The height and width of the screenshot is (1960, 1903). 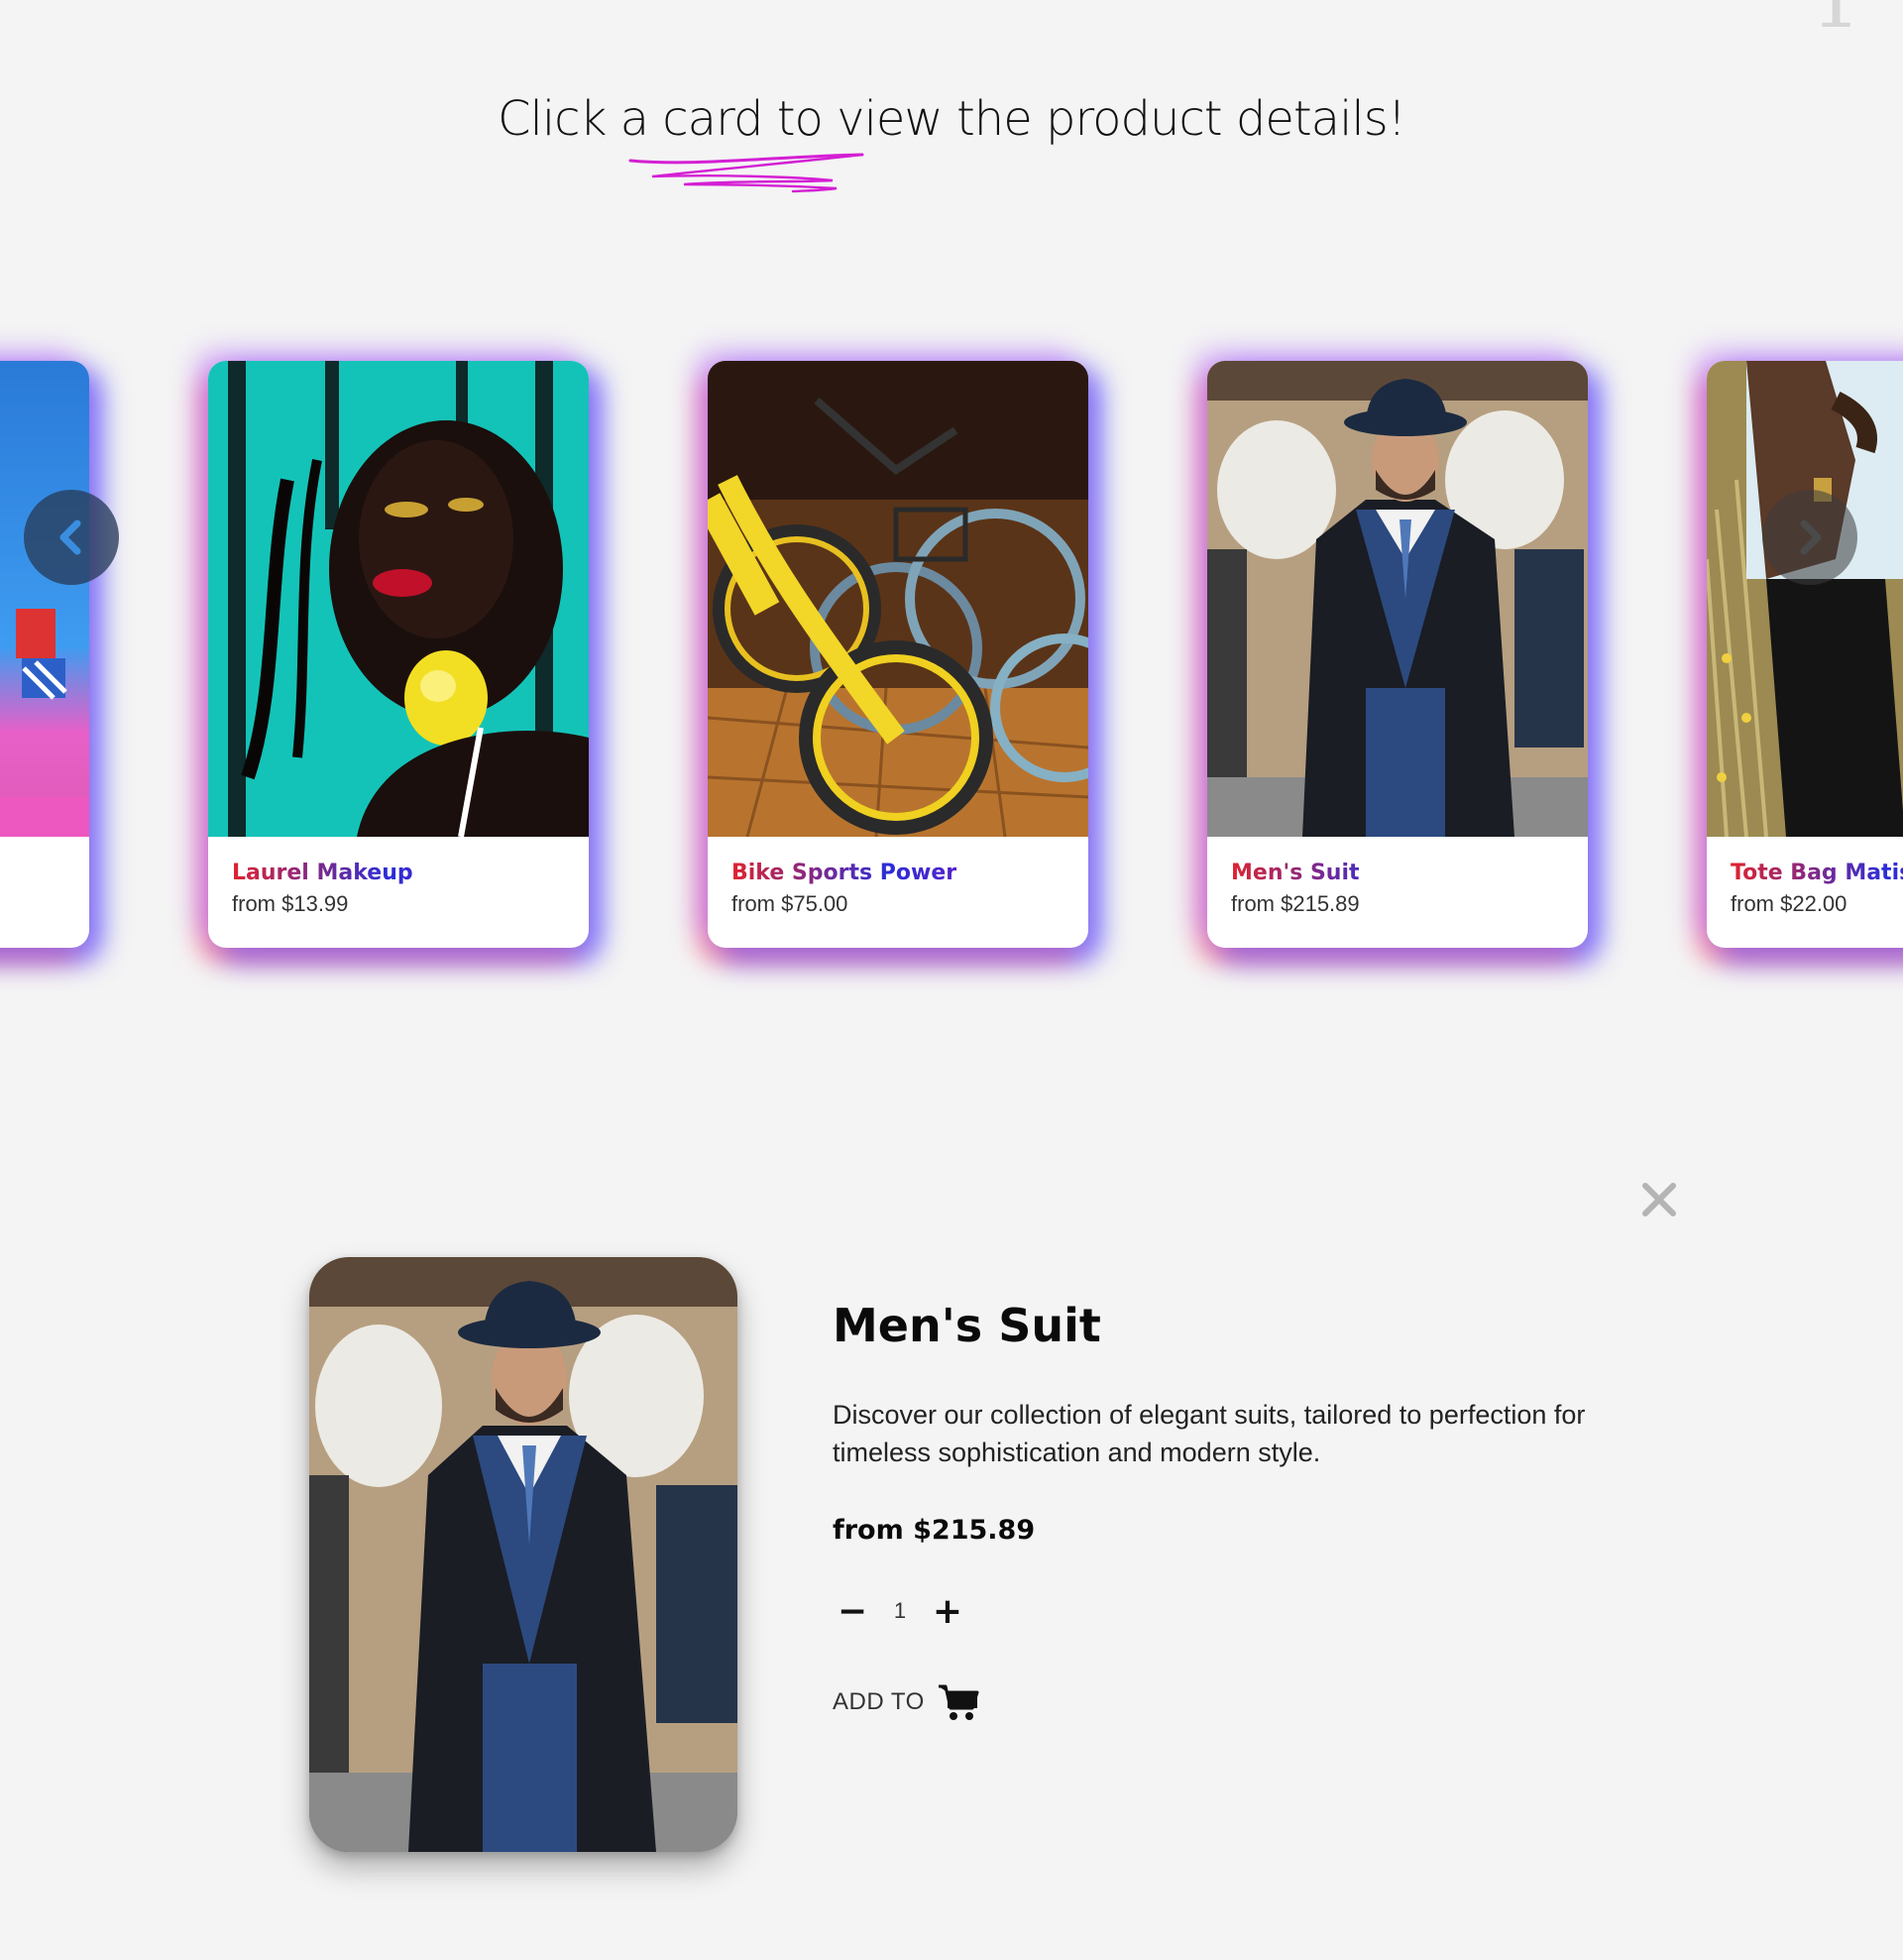 What do you see at coordinates (934, 1530) in the screenshot?
I see `product-price: from $215.89` at bounding box center [934, 1530].